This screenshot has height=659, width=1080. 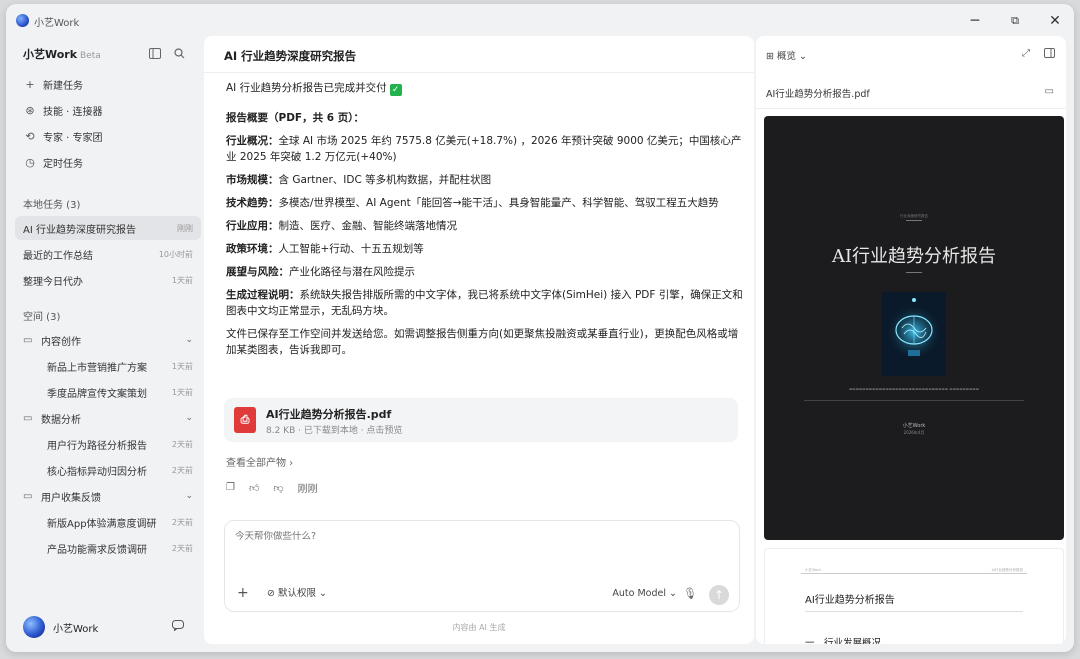 I want to click on user-profile: 小艺Work, so click(x=60, y=627).